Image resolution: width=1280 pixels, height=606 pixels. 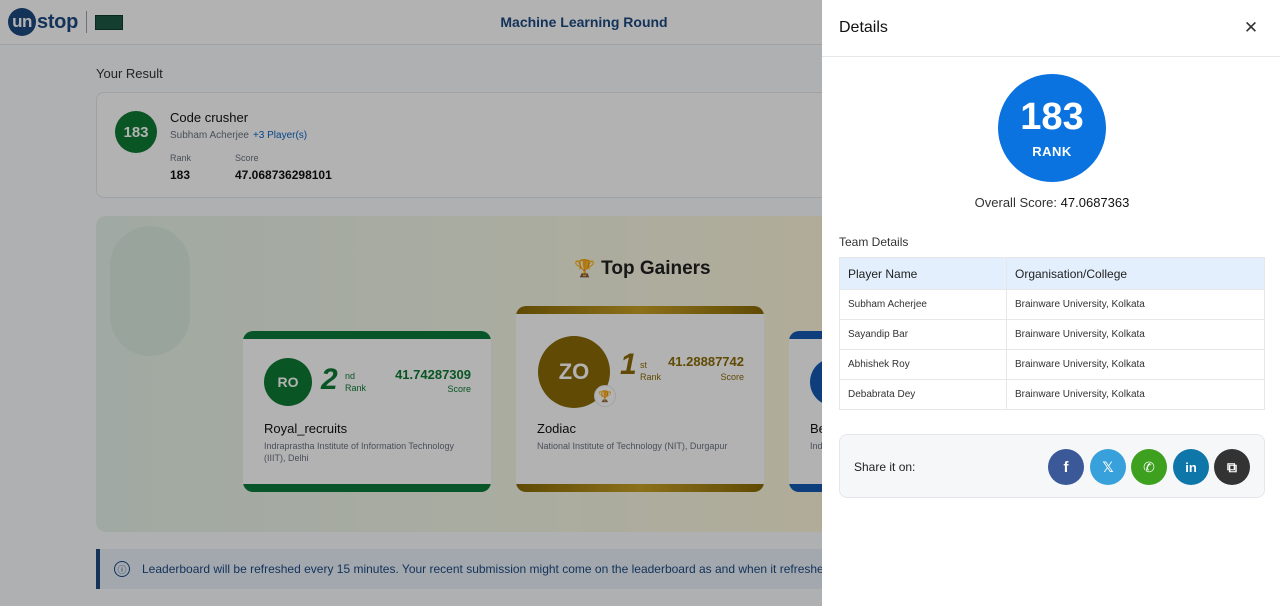 What do you see at coordinates (885, 467) in the screenshot?
I see `share-label: Share it on:` at bounding box center [885, 467].